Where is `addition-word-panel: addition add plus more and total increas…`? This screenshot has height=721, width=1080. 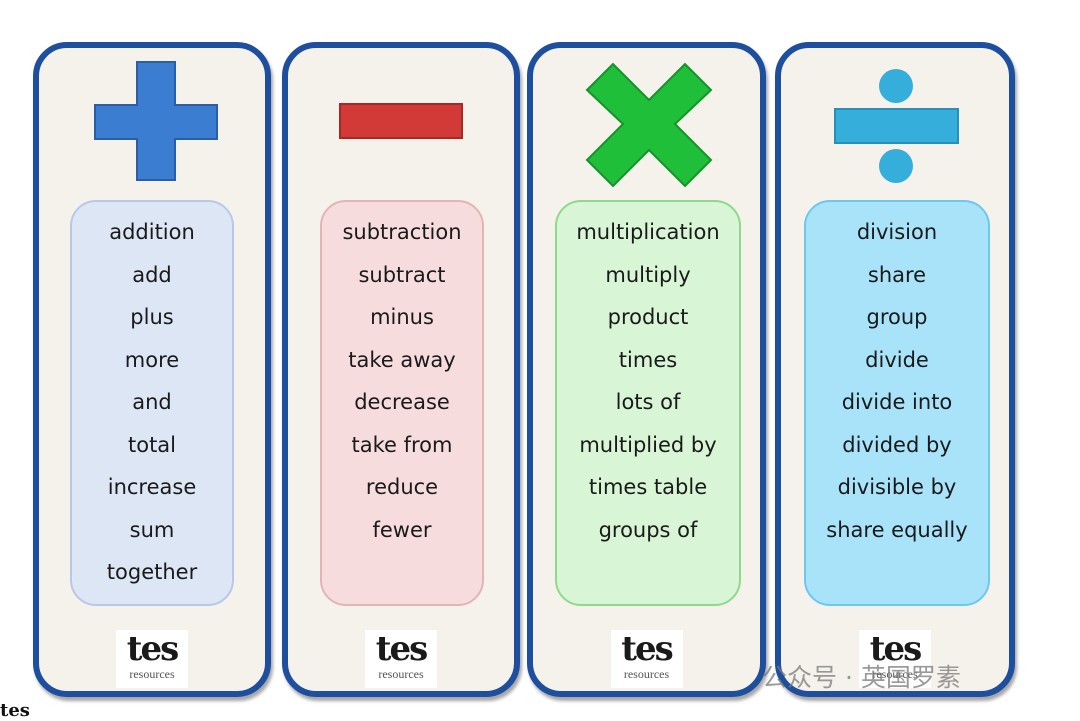 addition-word-panel: addition add plus more and total increas… is located at coordinates (152, 403).